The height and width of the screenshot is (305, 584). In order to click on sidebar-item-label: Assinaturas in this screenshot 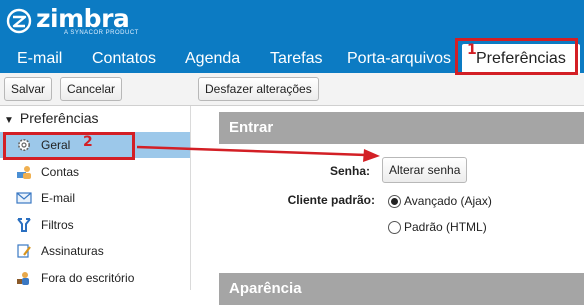, I will do `click(72, 251)`.